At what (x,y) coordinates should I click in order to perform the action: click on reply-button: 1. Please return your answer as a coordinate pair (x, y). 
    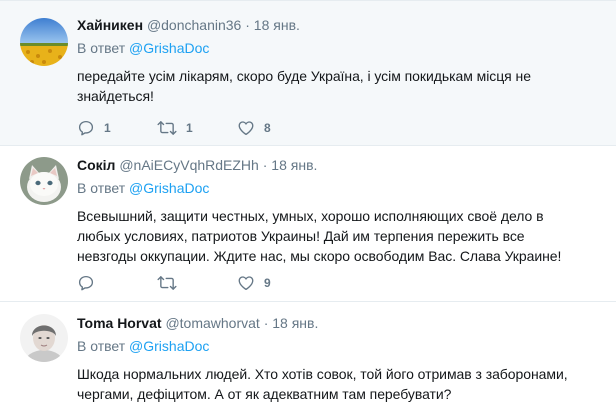
    Looking at the image, I should click on (94, 128).